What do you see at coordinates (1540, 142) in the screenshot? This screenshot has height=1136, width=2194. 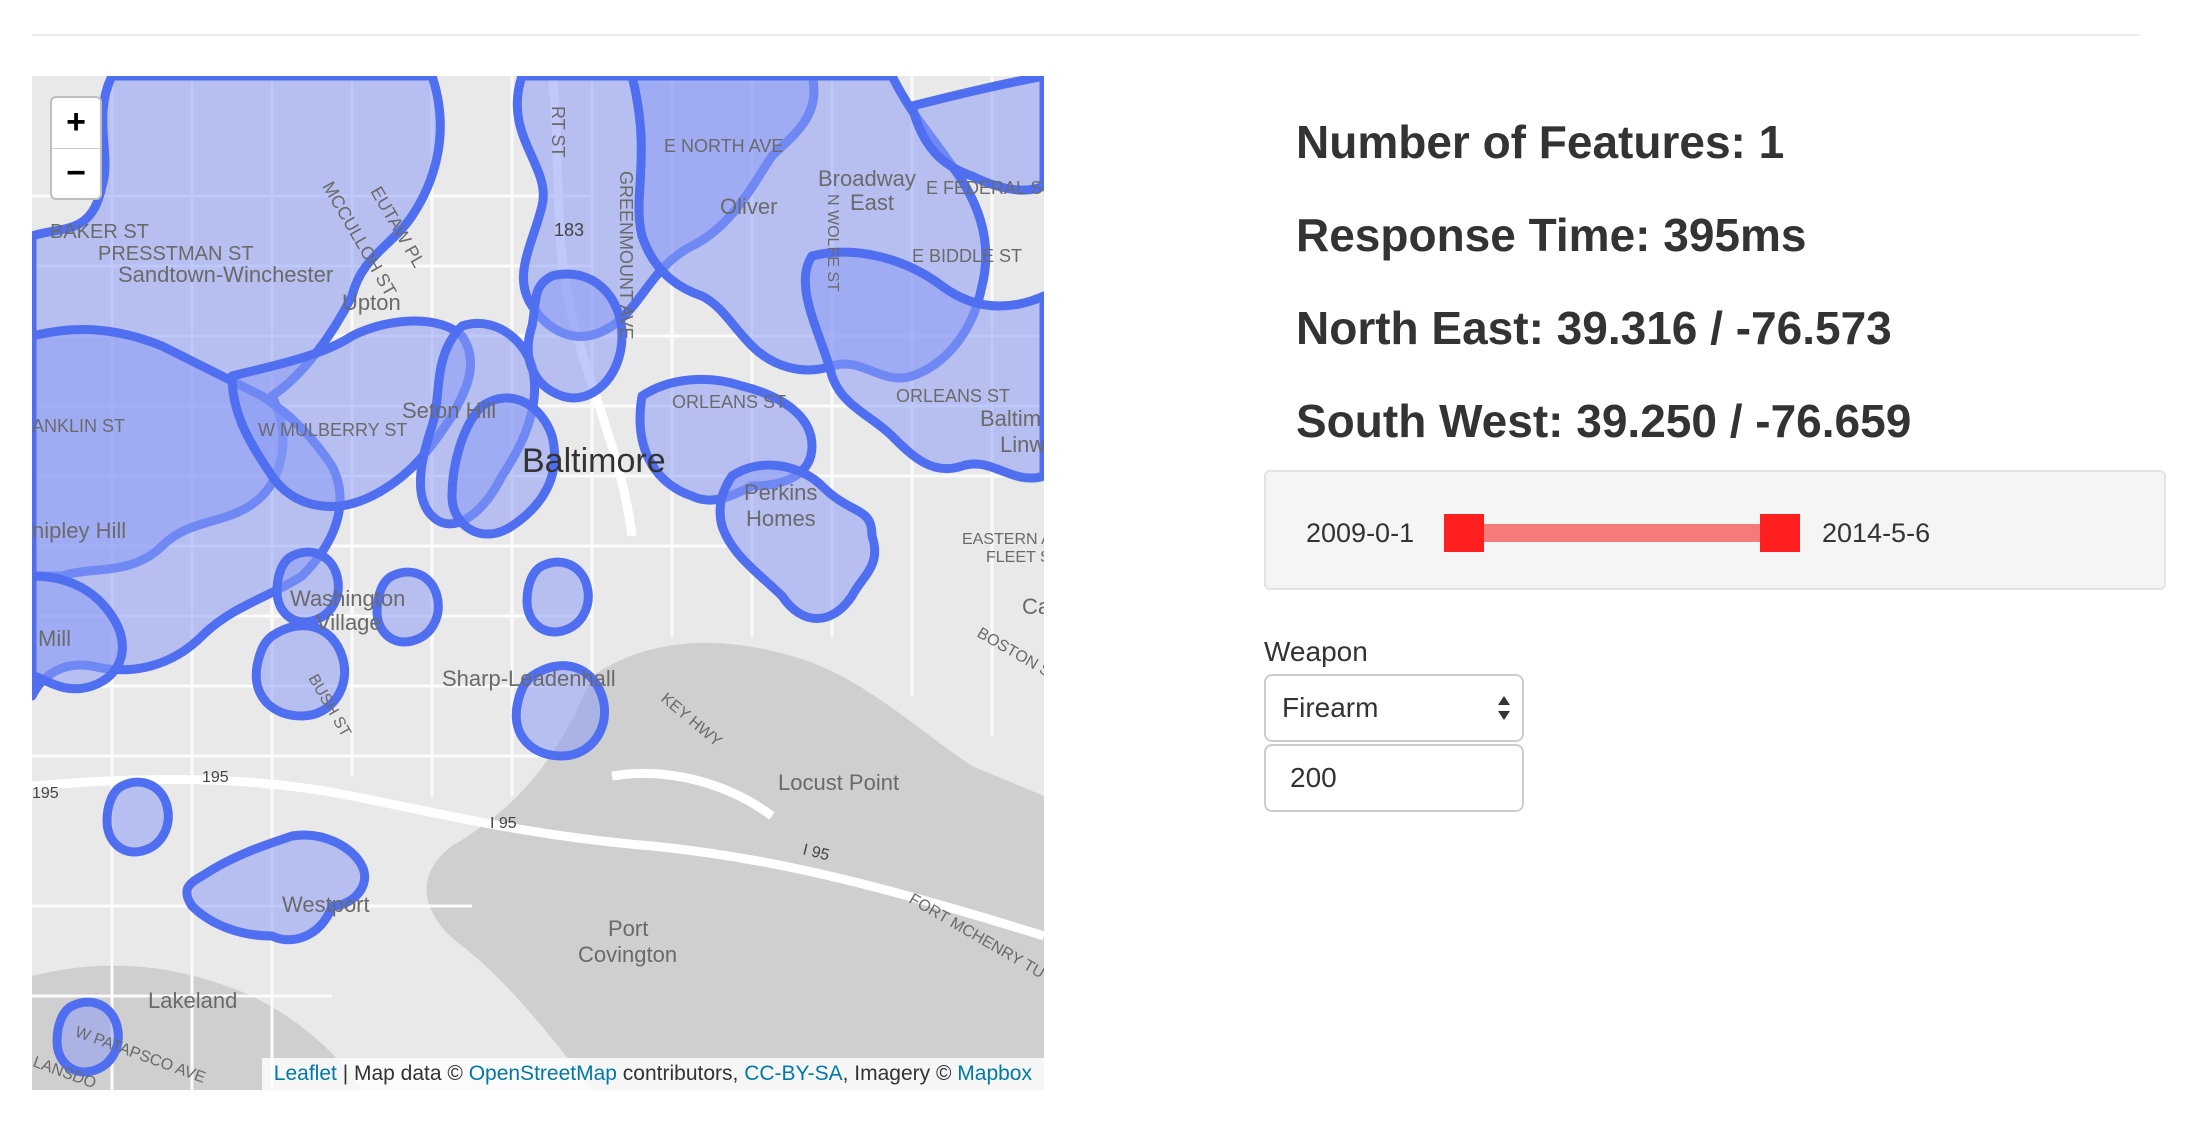 I see `feature-count: Number of Features: 1` at bounding box center [1540, 142].